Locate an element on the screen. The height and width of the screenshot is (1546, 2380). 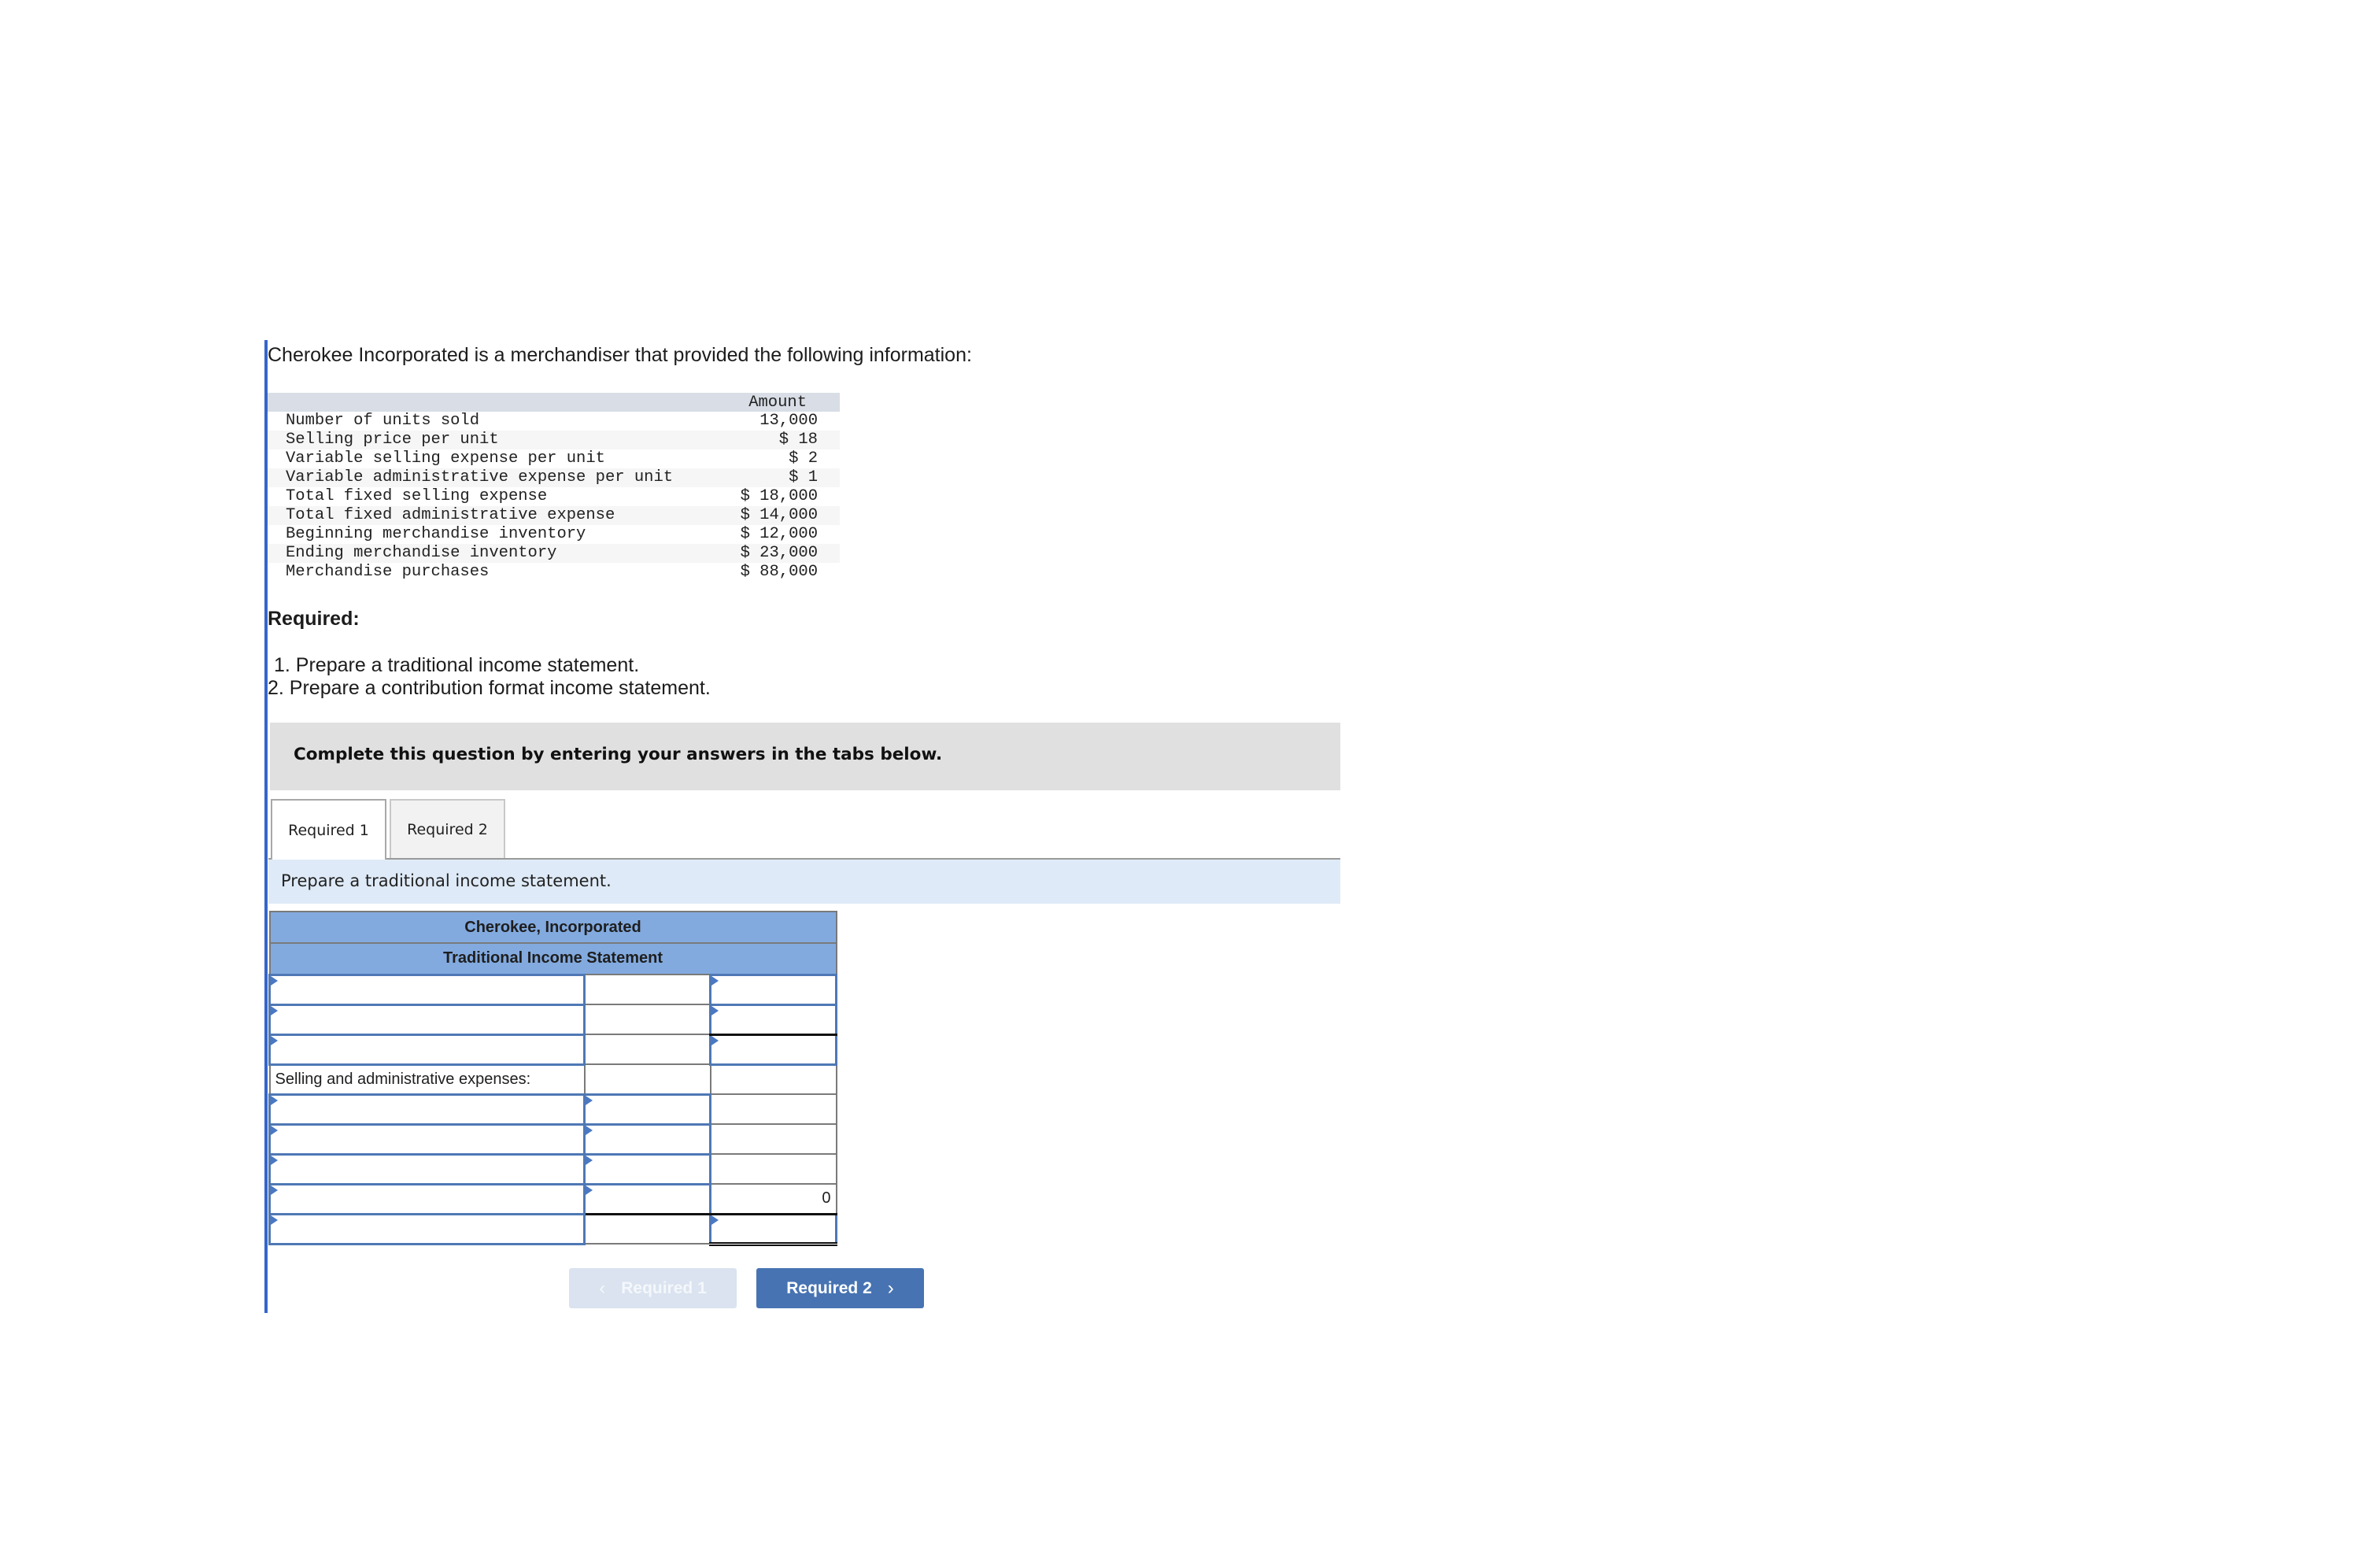
subtotal-value: 0 is located at coordinates (773, 1199).